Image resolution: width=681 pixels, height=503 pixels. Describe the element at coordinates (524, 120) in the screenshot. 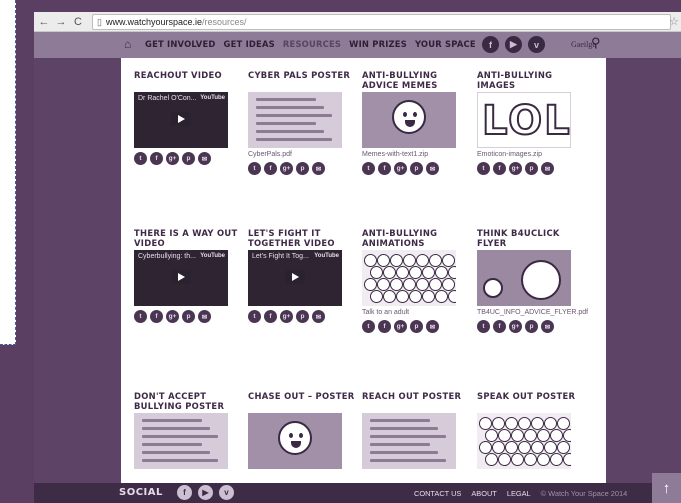

I see `resource-thumbnail: LOL` at that location.